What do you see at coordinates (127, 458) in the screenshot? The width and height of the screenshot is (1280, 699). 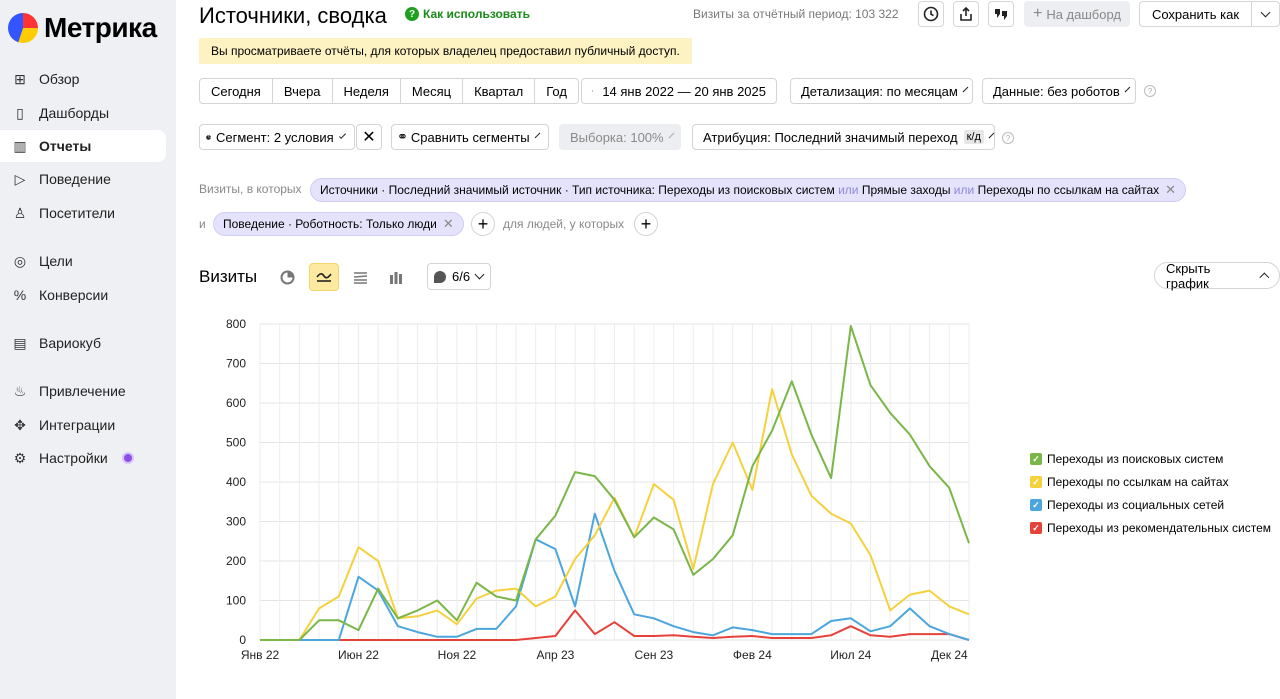 I see `notification-dot` at bounding box center [127, 458].